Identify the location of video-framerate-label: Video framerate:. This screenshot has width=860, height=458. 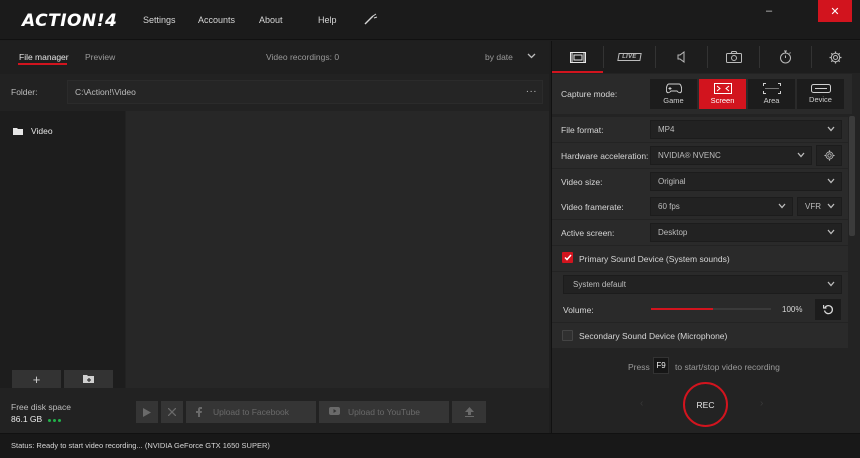
(592, 207).